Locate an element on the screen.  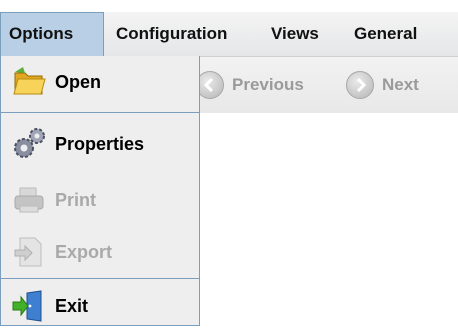
left-arrow-circle-icon is located at coordinates (210, 85).